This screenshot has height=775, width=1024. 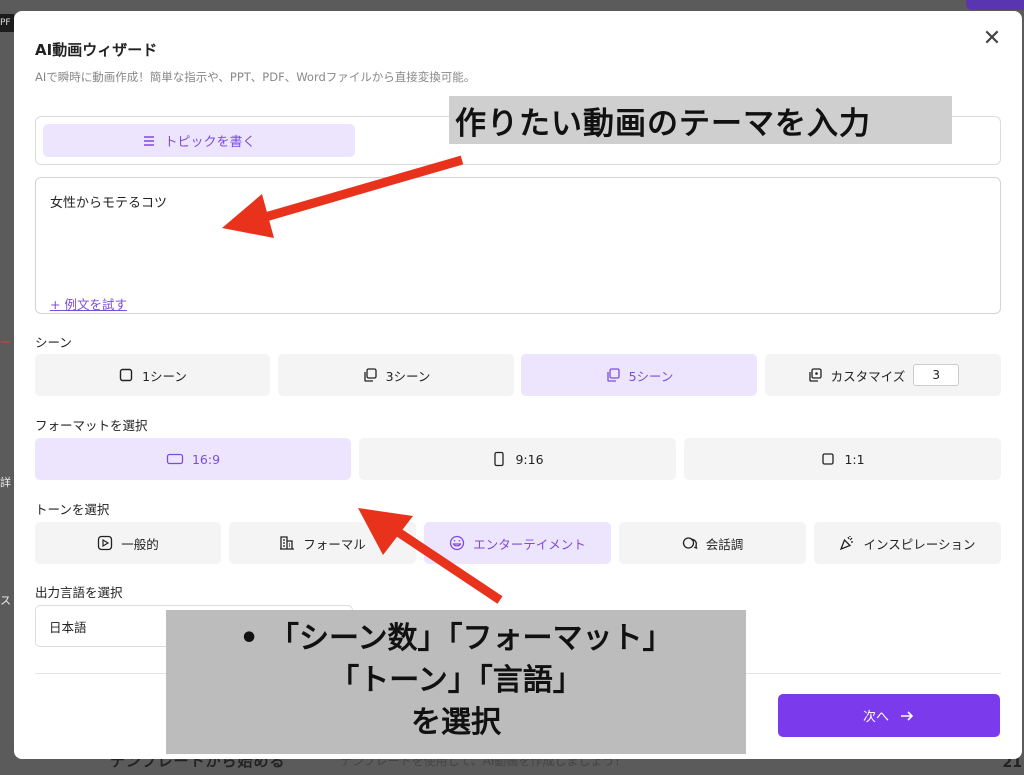 I want to click on tone-option-conversational: 会話調, so click(x=712, y=543).